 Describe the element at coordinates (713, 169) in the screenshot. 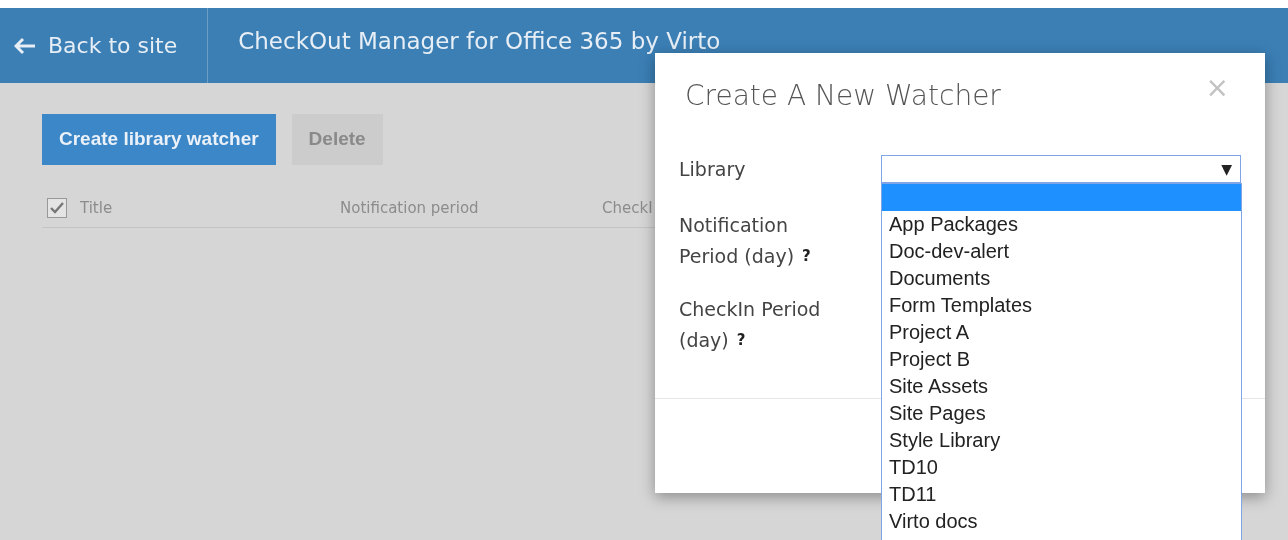

I see `field-label: Library` at that location.